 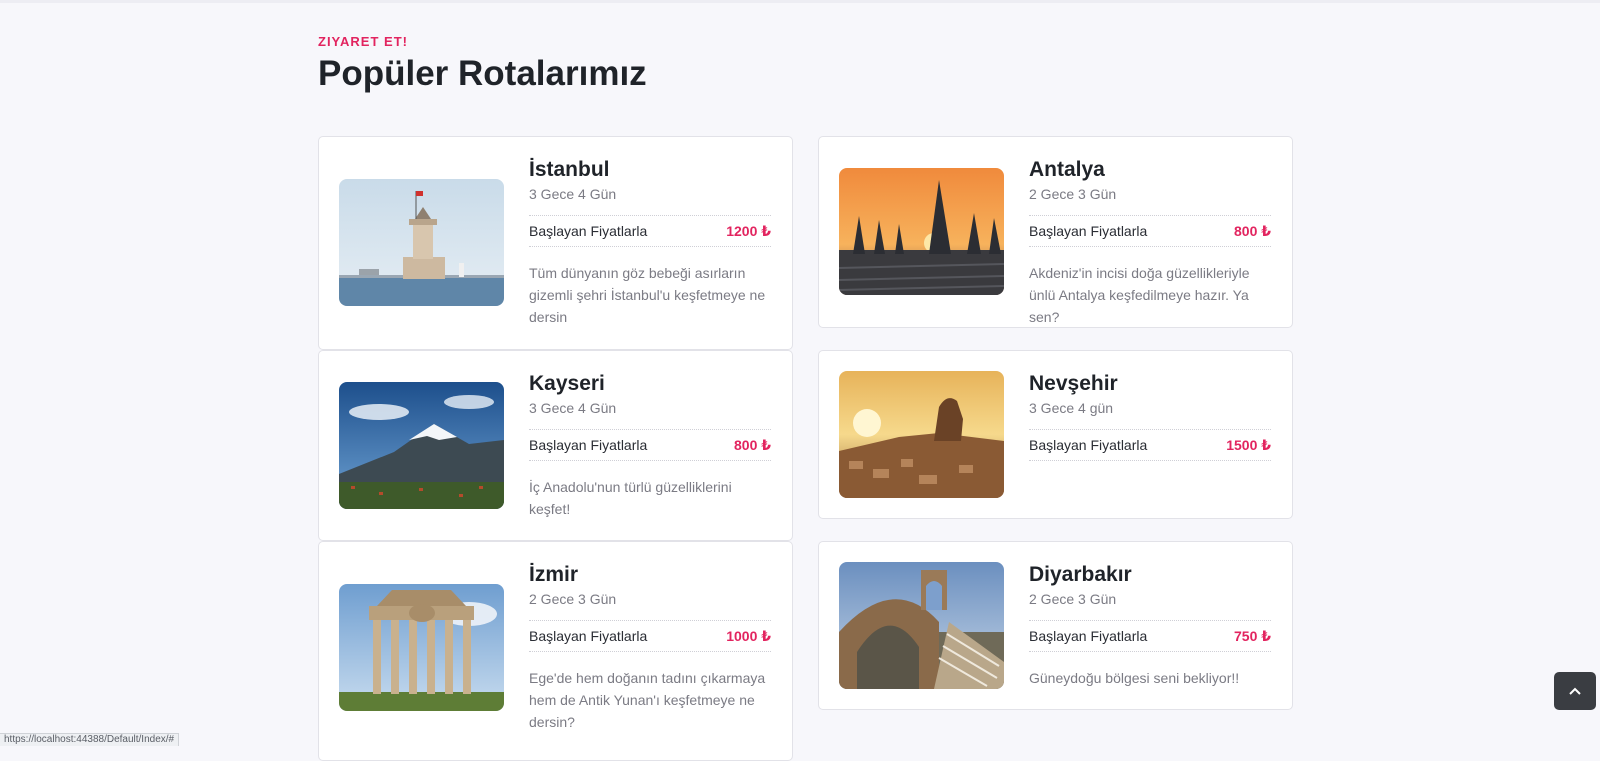 I want to click on price-value: 1200 ₺, so click(x=748, y=230).